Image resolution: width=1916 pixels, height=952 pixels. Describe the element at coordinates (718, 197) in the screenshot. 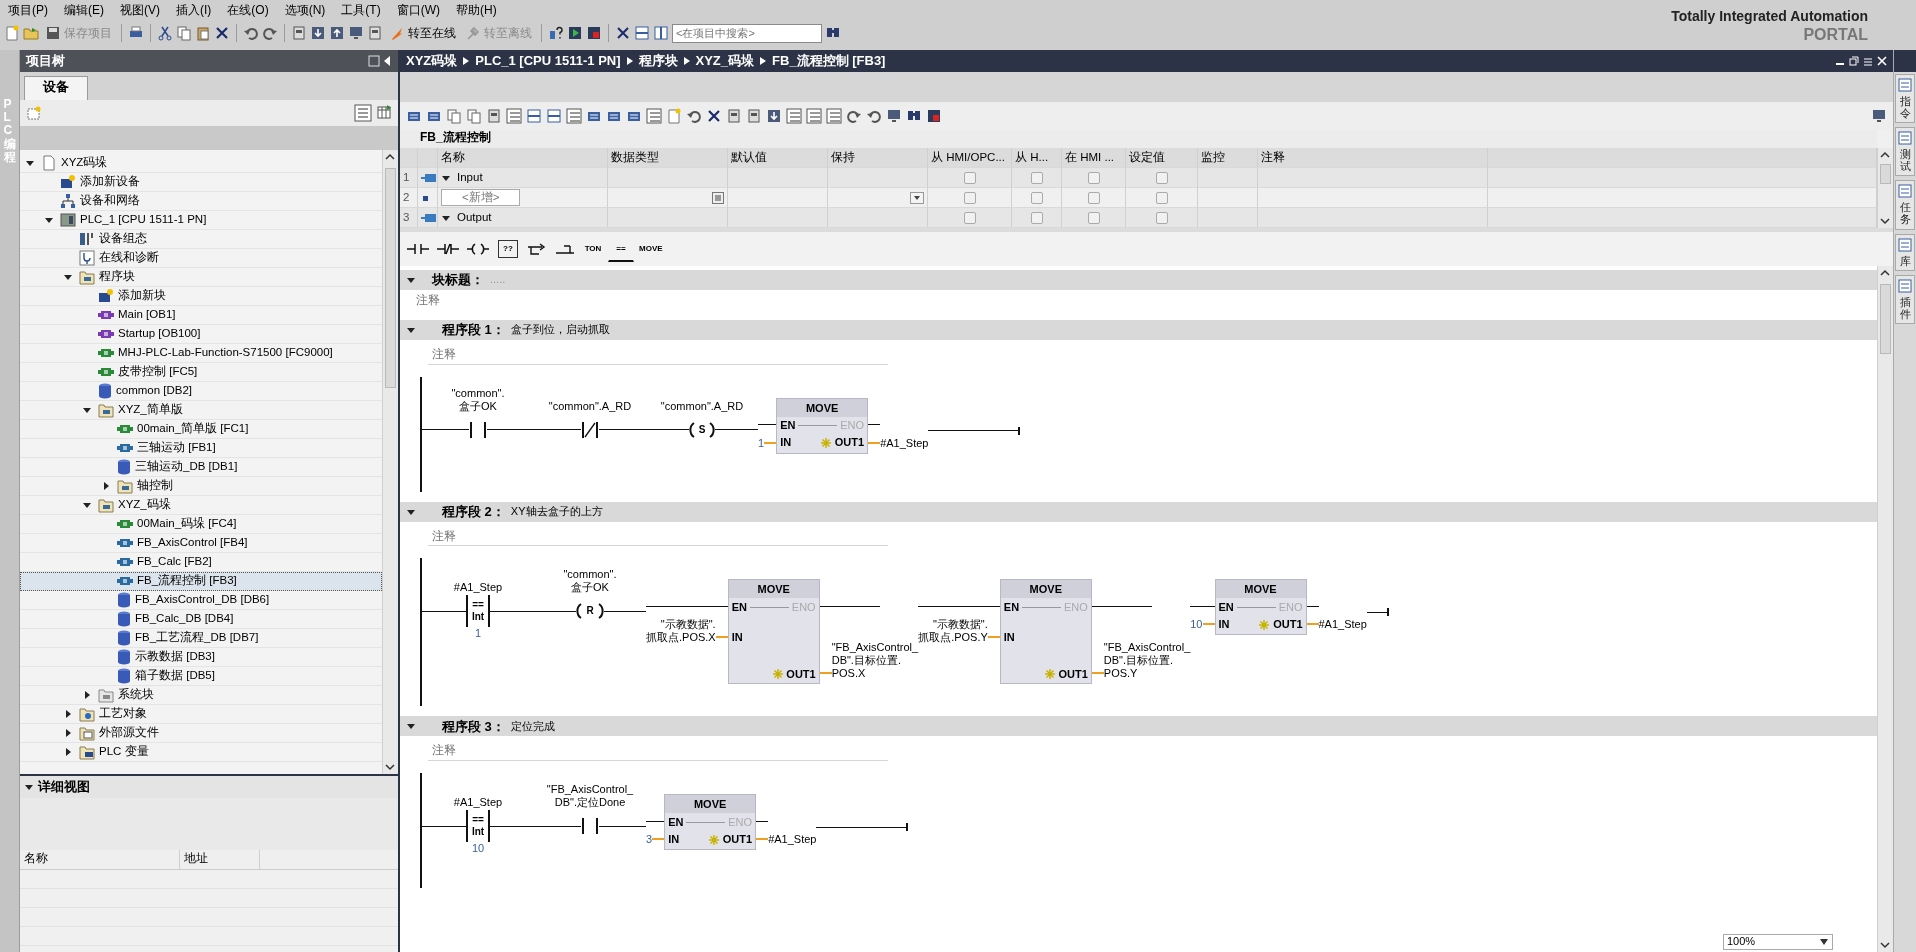

I see `browse-icon` at that location.